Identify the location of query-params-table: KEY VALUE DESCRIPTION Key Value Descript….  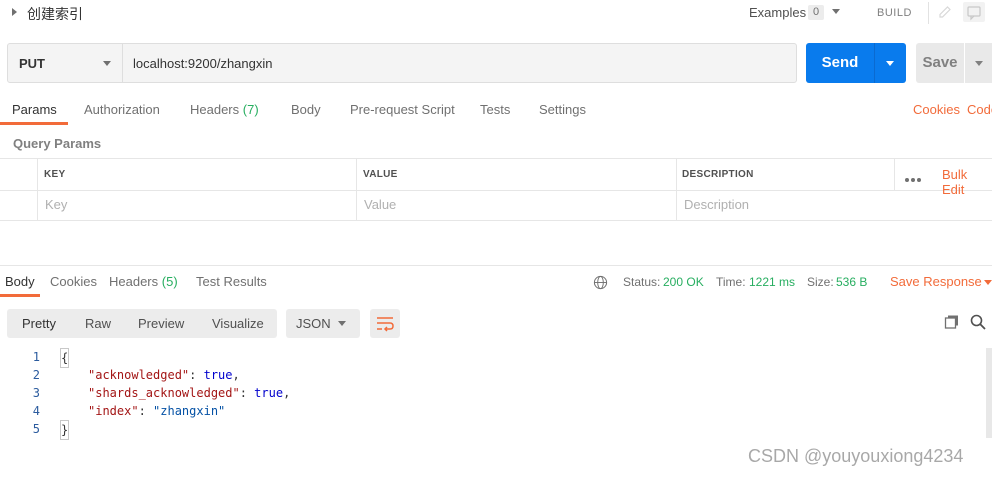
(496, 189).